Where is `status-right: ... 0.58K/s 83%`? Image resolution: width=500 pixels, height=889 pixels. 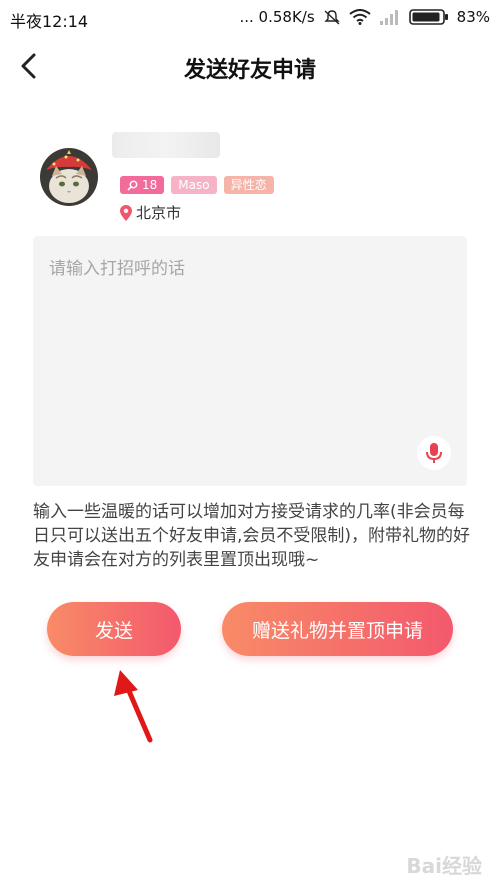 status-right: ... 0.58K/s 83% is located at coordinates (364, 17).